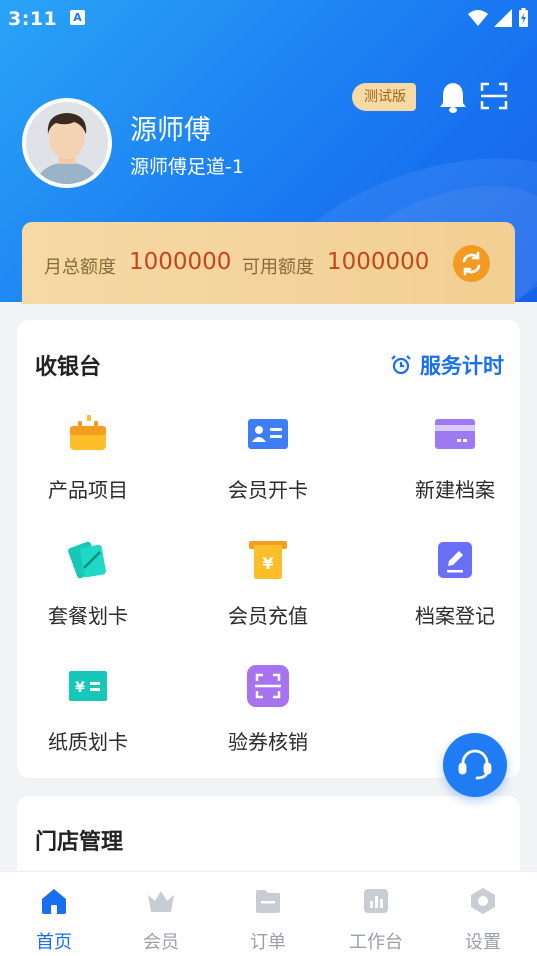 The image size is (537, 956). What do you see at coordinates (278, 267) in the screenshot?
I see `available-quota-label: 可用额度` at bounding box center [278, 267].